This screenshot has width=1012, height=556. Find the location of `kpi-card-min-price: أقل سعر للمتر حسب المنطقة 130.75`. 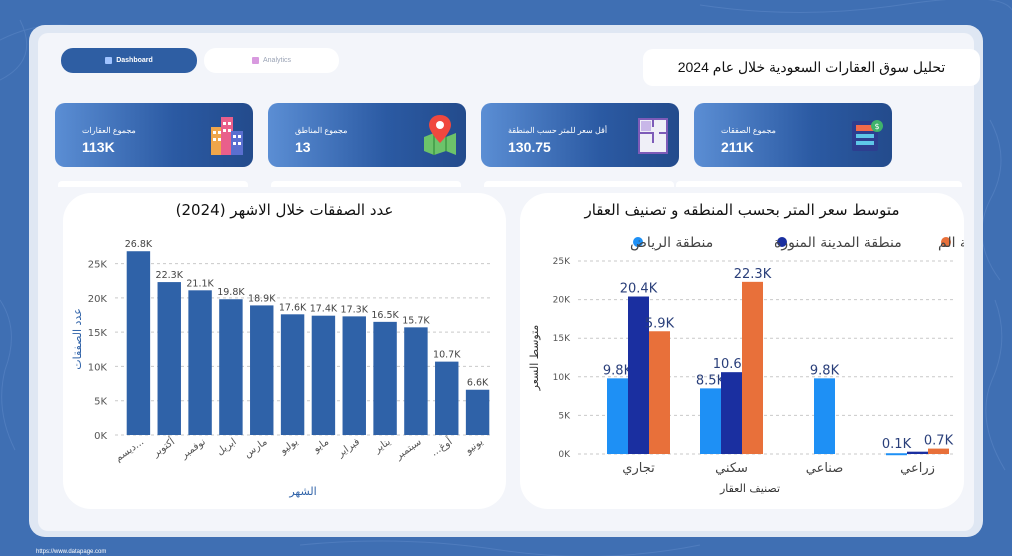

kpi-card-min-price: أقل سعر للمتر حسب المنطقة 130.75 is located at coordinates (580, 135).